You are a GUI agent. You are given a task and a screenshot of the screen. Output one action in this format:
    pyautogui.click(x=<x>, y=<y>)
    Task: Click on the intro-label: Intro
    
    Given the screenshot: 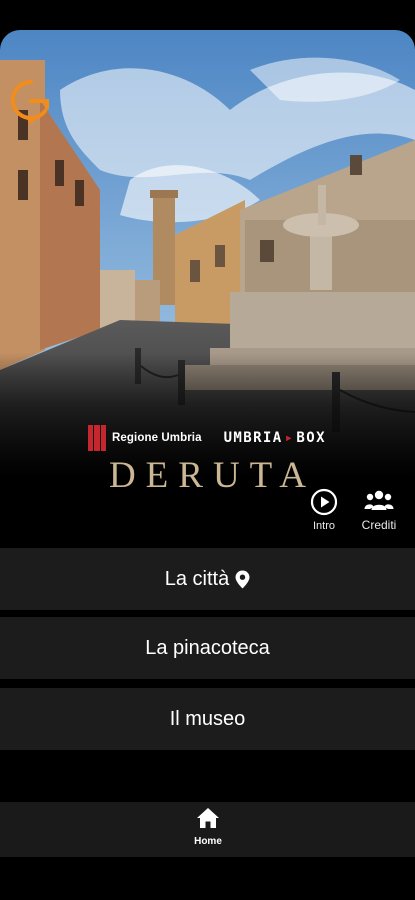 What is the action you would take?
    pyautogui.click(x=323, y=526)
    